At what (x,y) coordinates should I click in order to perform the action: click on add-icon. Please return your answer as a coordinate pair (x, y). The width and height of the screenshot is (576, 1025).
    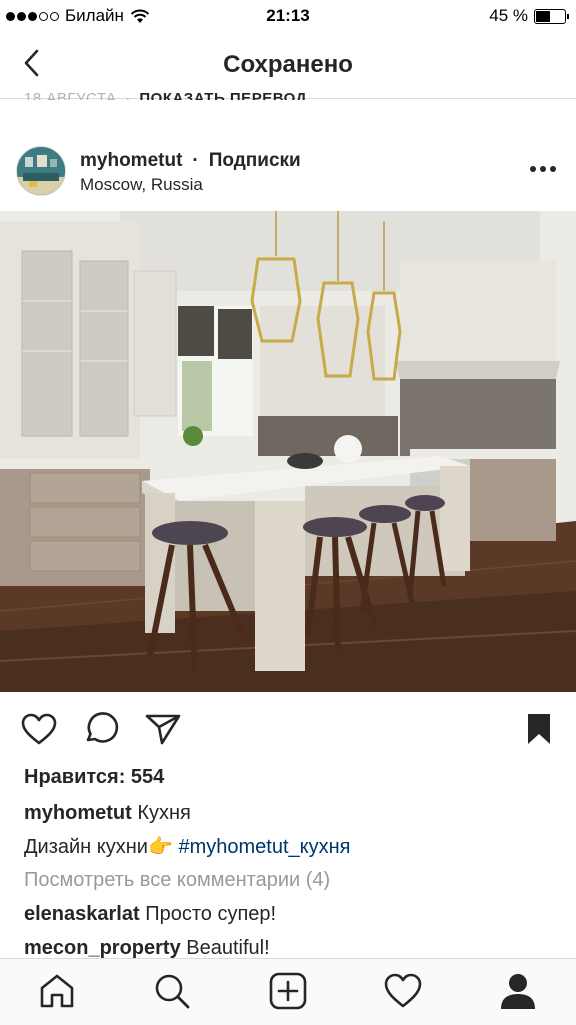
    Looking at the image, I should click on (288, 991).